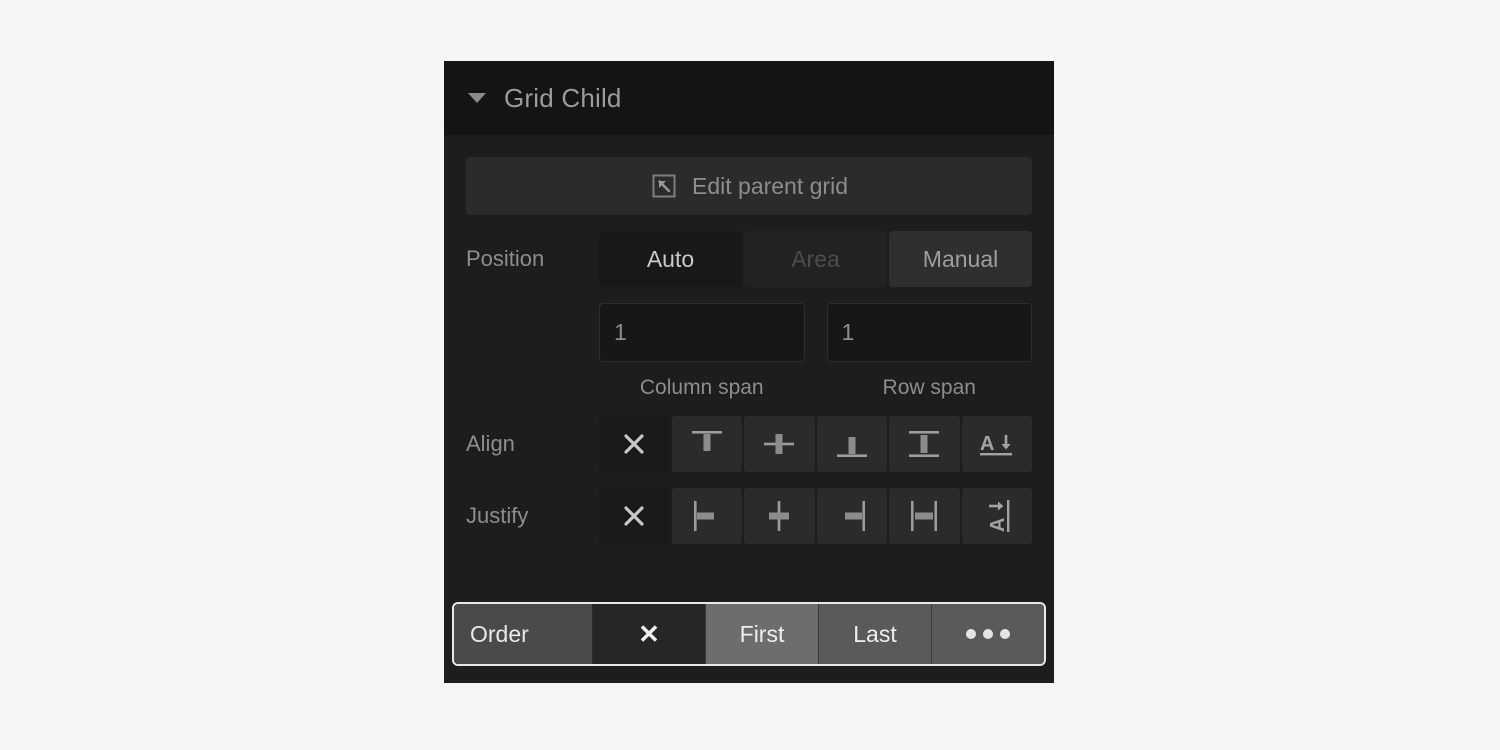 This screenshot has height=750, width=1500. I want to click on align-center-button, so click(779, 444).